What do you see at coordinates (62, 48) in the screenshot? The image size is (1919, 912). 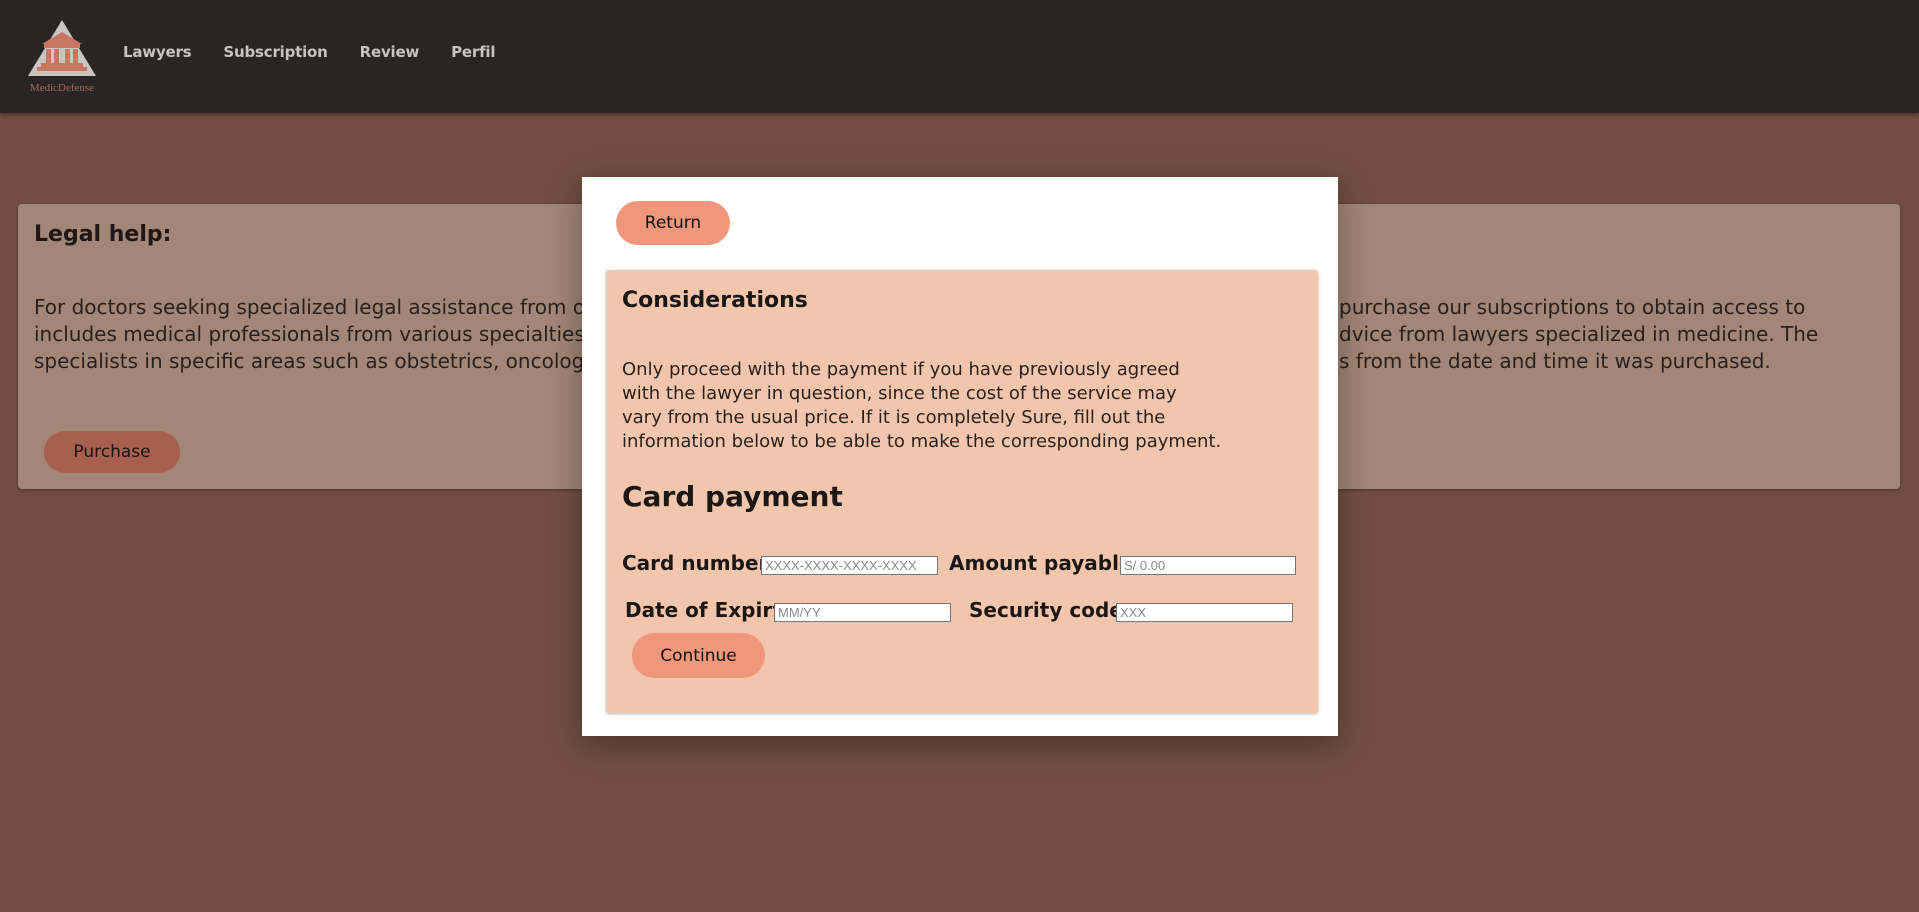 I see `courthouse-icon` at bounding box center [62, 48].